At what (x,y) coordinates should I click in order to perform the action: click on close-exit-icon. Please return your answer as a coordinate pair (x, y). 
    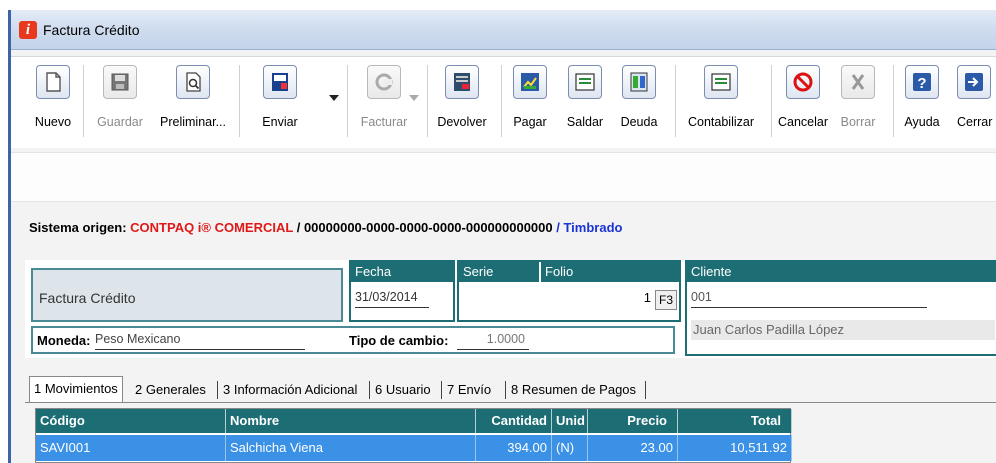
    Looking at the image, I should click on (974, 82).